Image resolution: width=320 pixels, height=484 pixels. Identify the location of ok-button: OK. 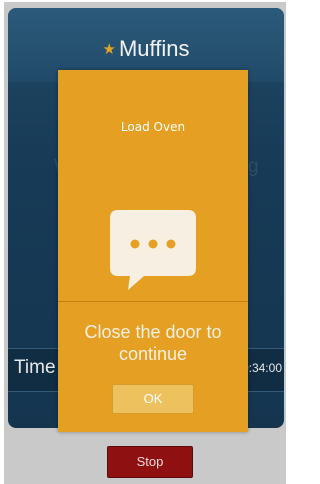
(153, 399).